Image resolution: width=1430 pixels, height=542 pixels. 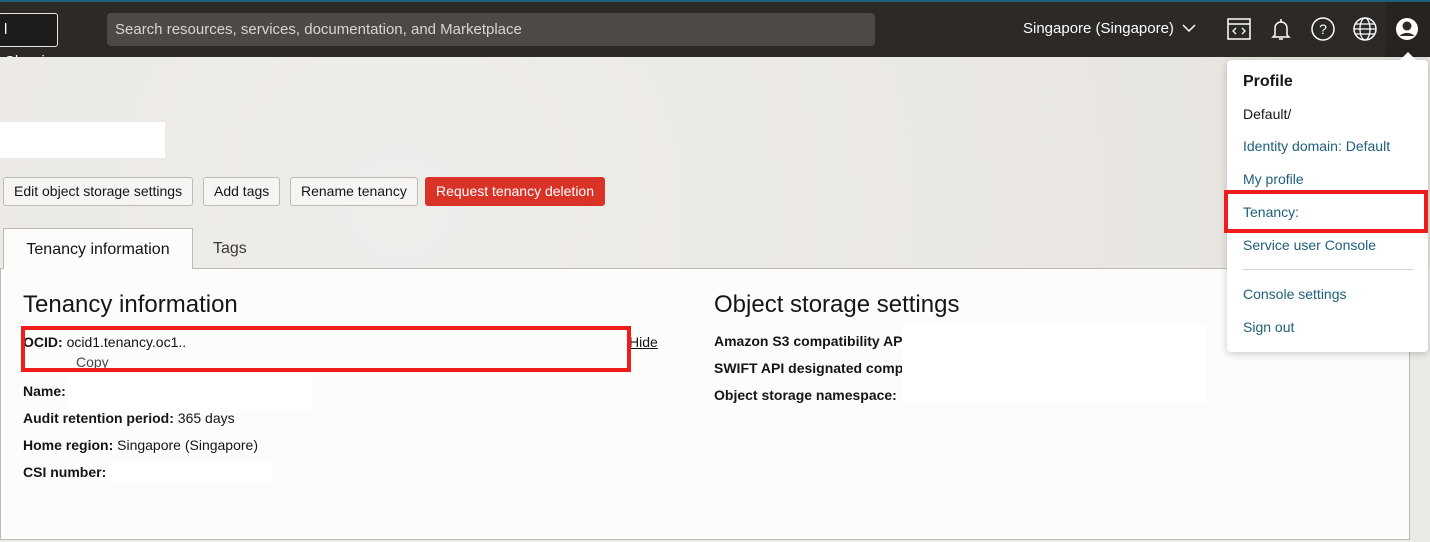 I want to click on csi-label: CSI number:, so click(x=65, y=472).